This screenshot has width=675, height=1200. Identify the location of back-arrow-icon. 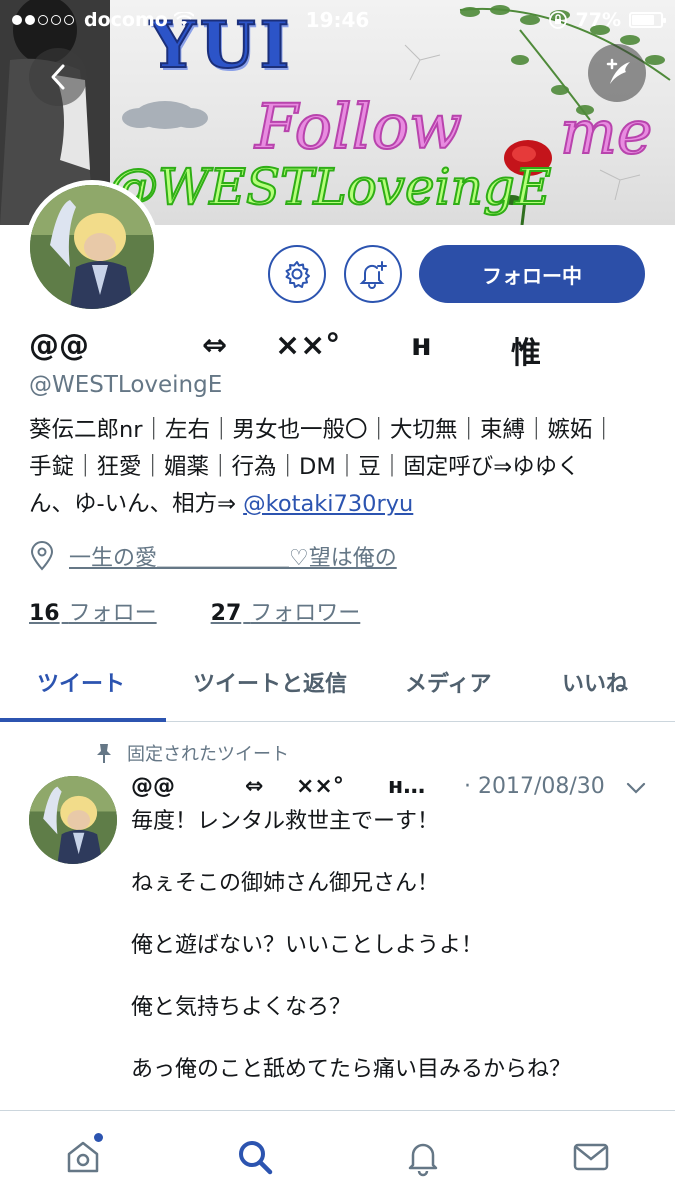
(58, 77).